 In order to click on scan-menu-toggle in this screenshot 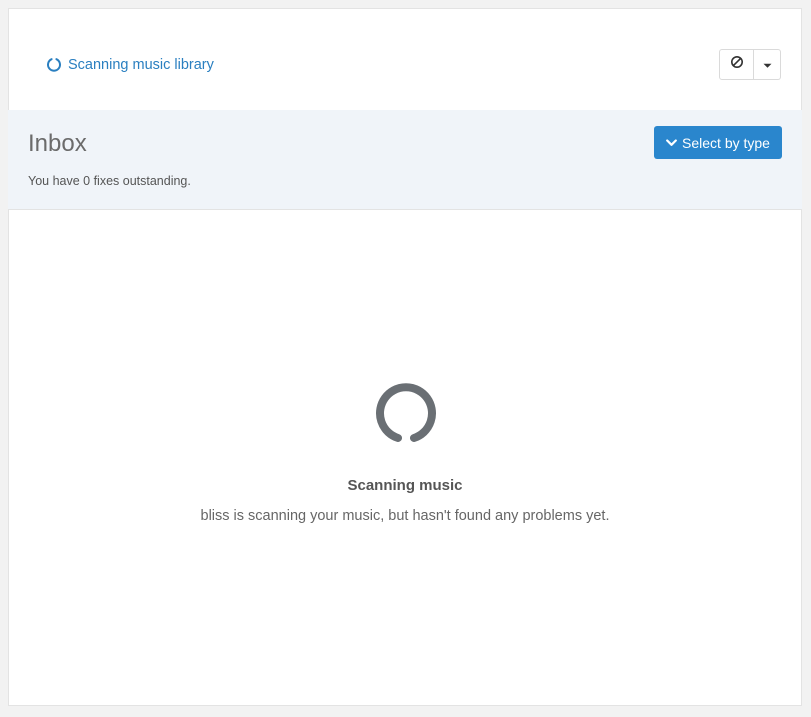, I will do `click(767, 64)`.